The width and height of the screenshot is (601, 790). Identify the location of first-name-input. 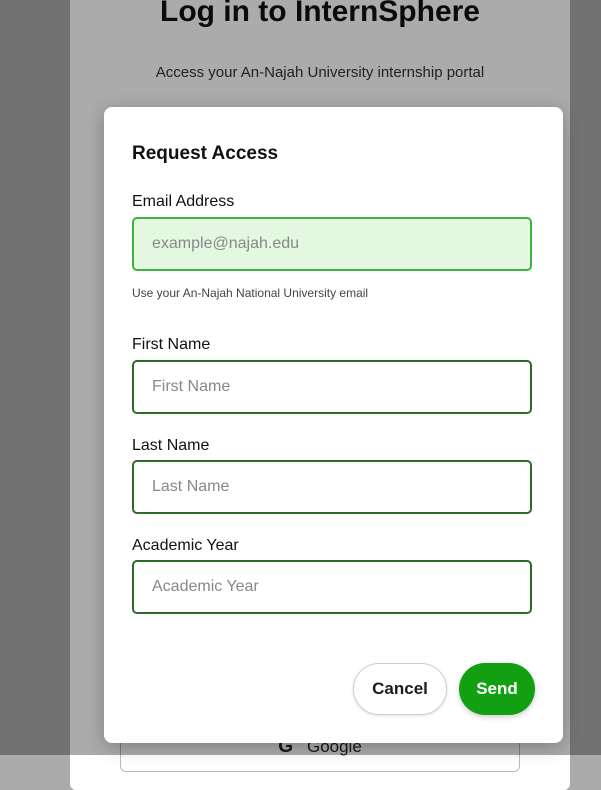
(332, 387).